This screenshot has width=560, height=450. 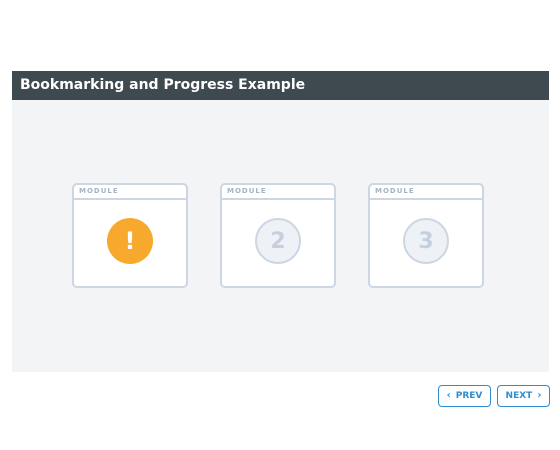 What do you see at coordinates (130, 241) in the screenshot?
I see `alert-icon: !` at bounding box center [130, 241].